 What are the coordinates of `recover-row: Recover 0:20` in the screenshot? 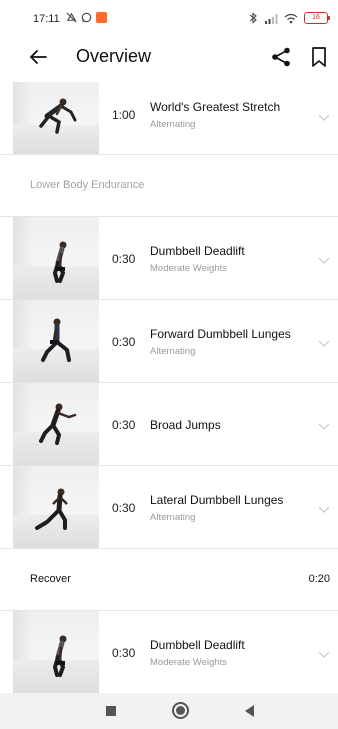 It's located at (169, 579).